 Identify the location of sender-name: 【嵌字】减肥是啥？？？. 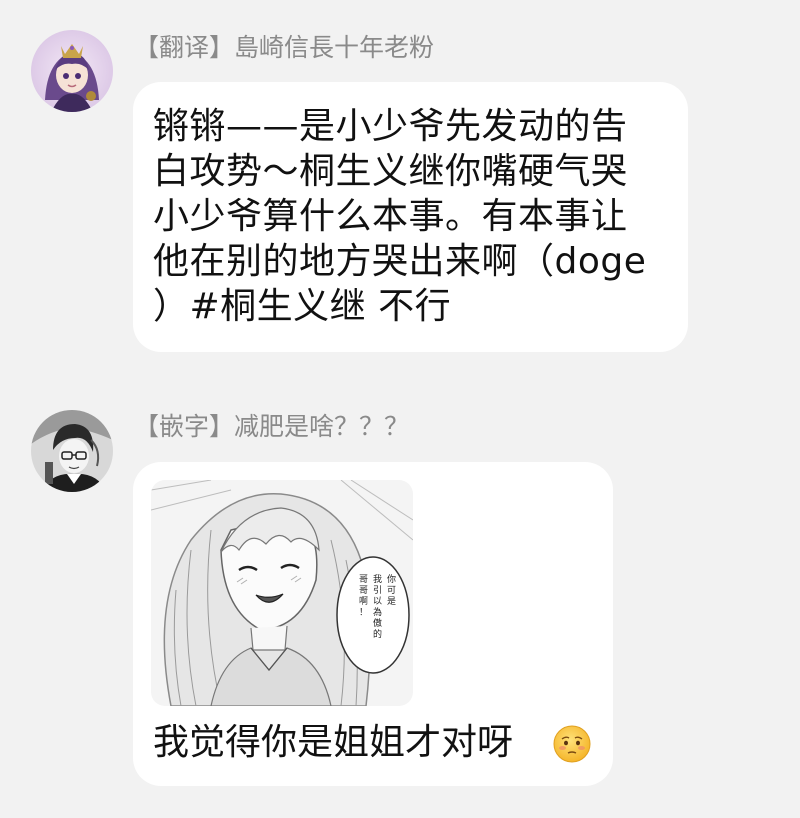
(271, 426).